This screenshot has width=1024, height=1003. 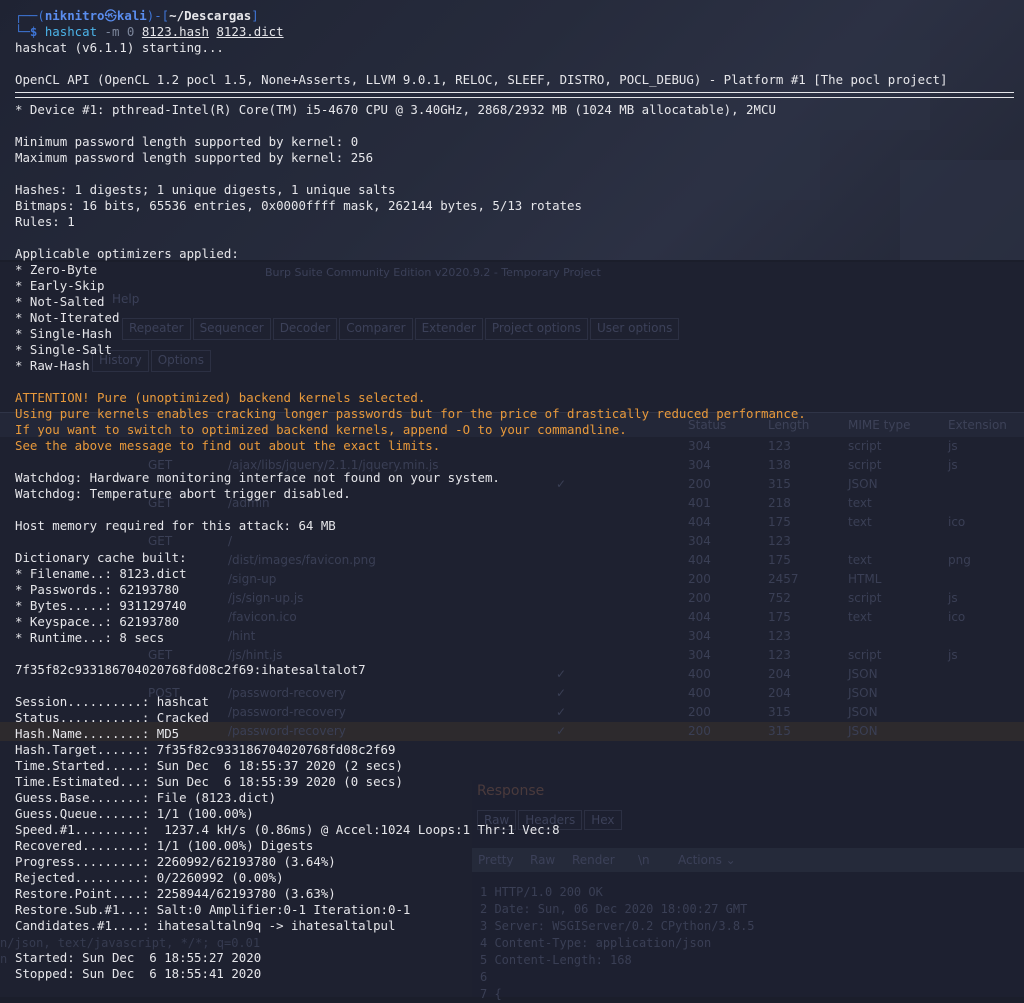 What do you see at coordinates (60, 285) in the screenshot?
I see `optimizer-item: * Early-Skip` at bounding box center [60, 285].